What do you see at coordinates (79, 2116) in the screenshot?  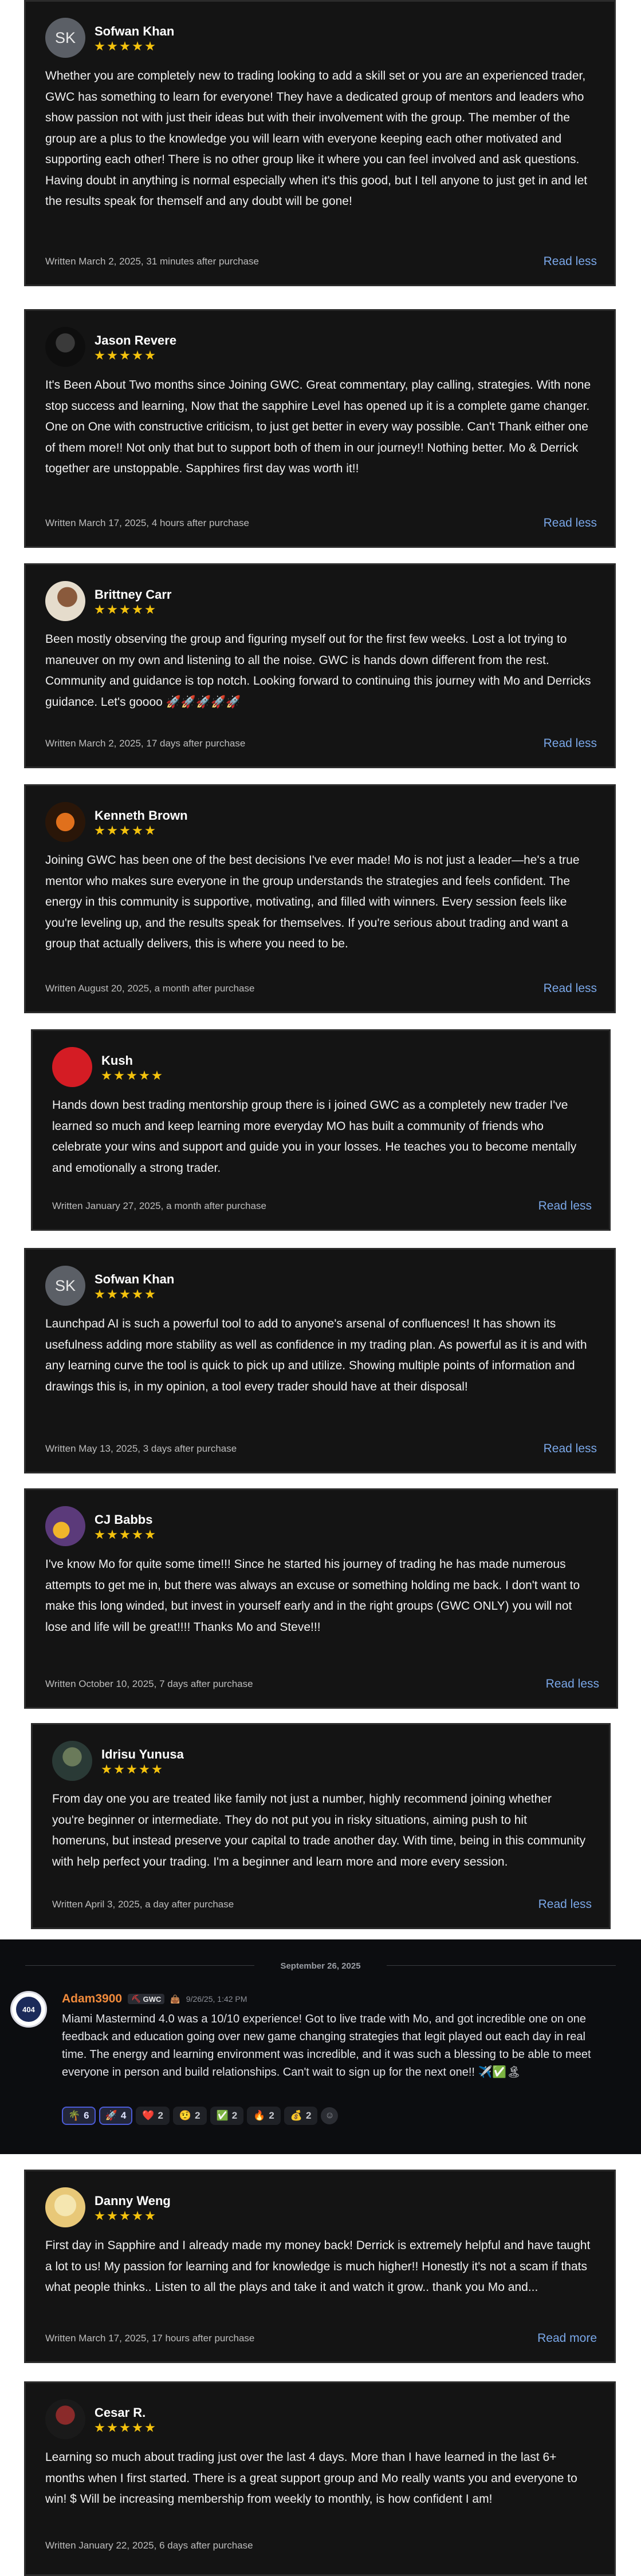 I see `reaction-palm-tree: 🌴 6` at bounding box center [79, 2116].